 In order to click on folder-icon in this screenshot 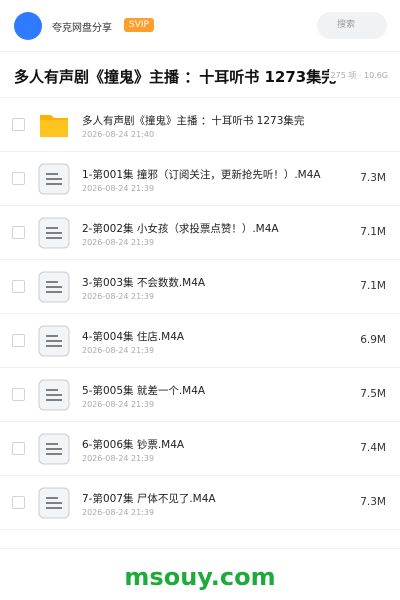, I will do `click(54, 126)`.